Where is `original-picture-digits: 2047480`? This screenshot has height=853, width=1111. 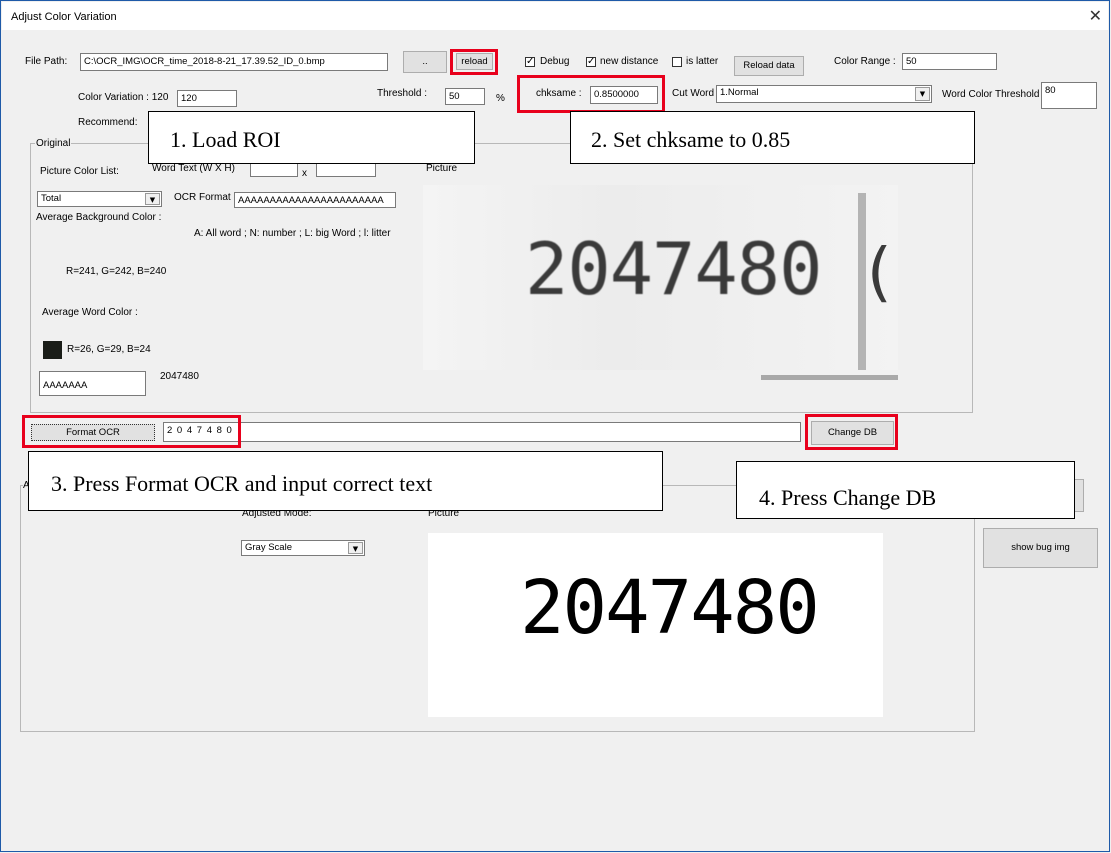 original-picture-digits: 2047480 is located at coordinates (673, 269).